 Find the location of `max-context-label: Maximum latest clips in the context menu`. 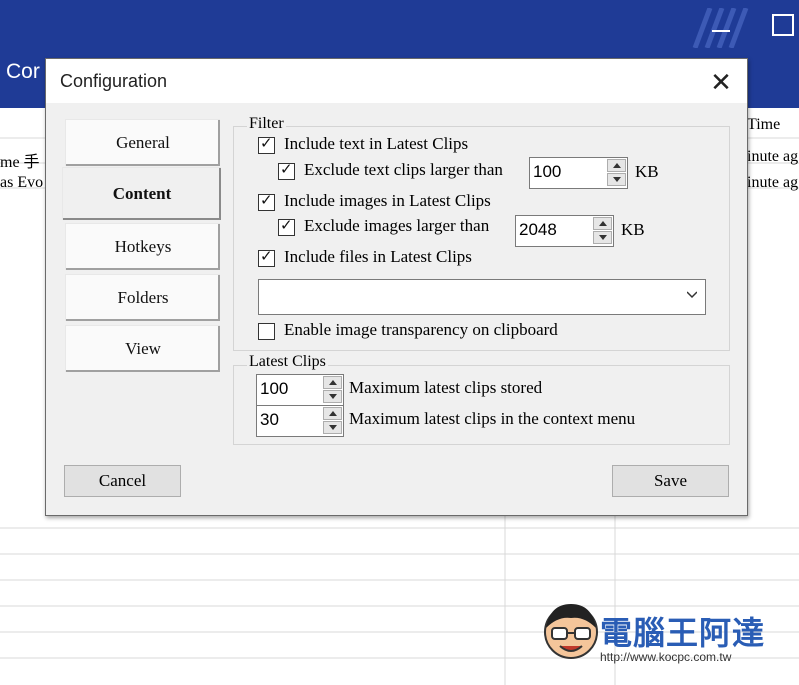

max-context-label: Maximum latest clips in the context menu is located at coordinates (492, 418).